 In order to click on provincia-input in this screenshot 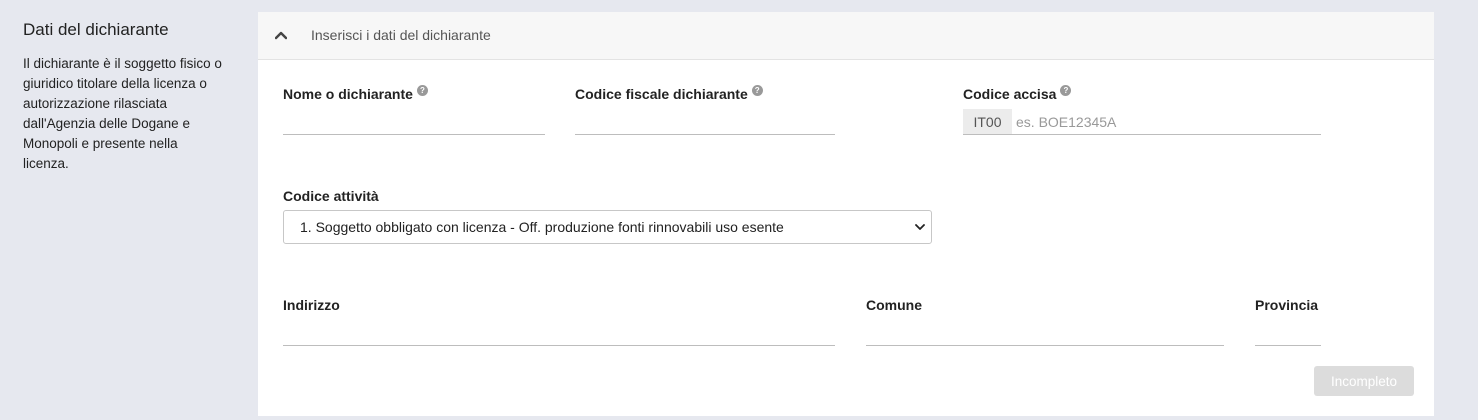, I will do `click(1288, 333)`.